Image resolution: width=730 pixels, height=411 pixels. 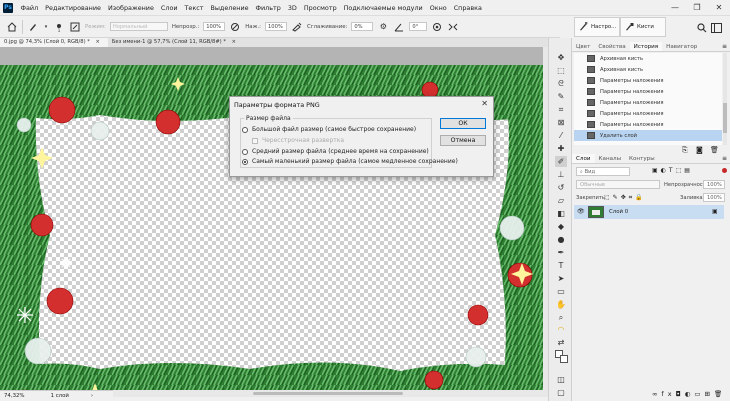 What do you see at coordinates (463, 140) in the screenshot?
I see `cancel-button: Отмена` at bounding box center [463, 140].